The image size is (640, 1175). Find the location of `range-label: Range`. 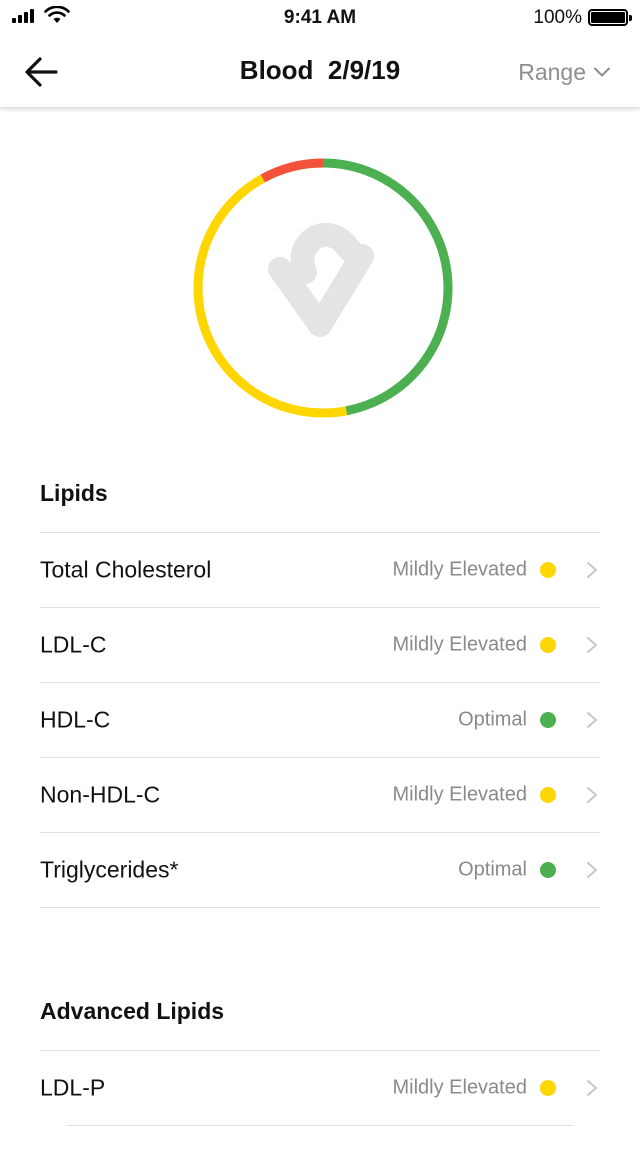

range-label: Range is located at coordinates (552, 71).